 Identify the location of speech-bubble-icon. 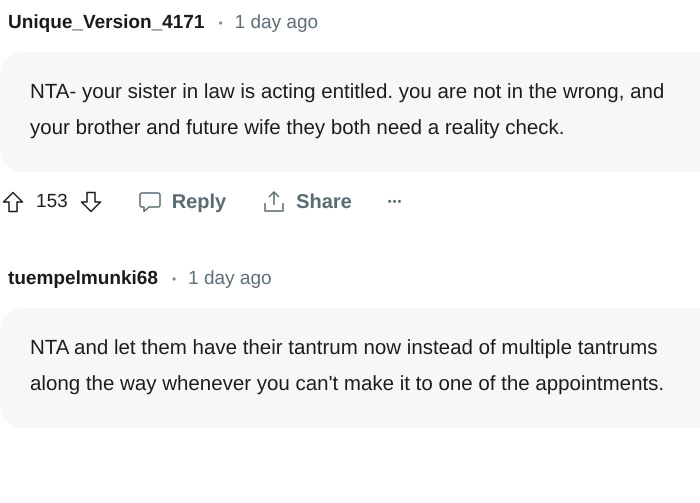
(150, 202).